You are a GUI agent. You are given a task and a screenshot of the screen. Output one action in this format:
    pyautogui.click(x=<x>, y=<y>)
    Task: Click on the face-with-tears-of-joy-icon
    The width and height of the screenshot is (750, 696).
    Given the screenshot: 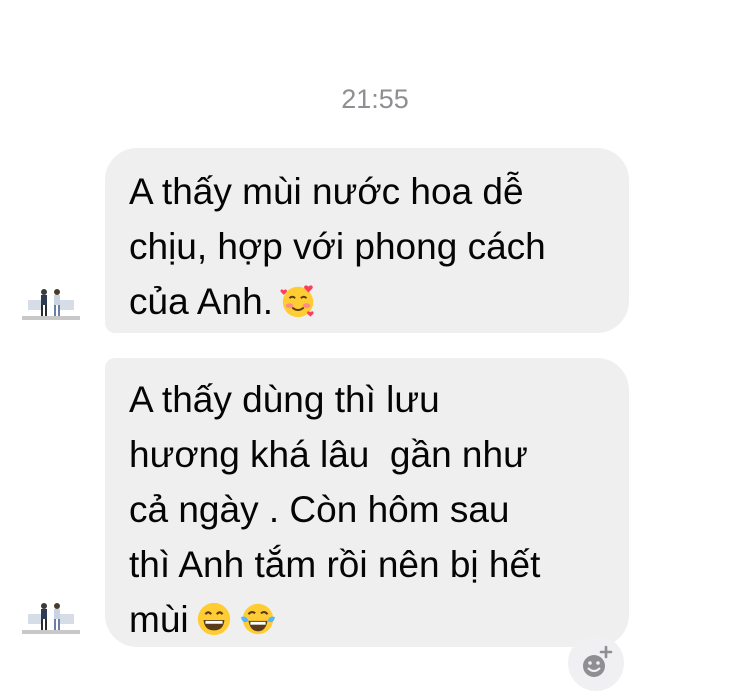 What is the action you would take?
    pyautogui.click(x=257, y=619)
    